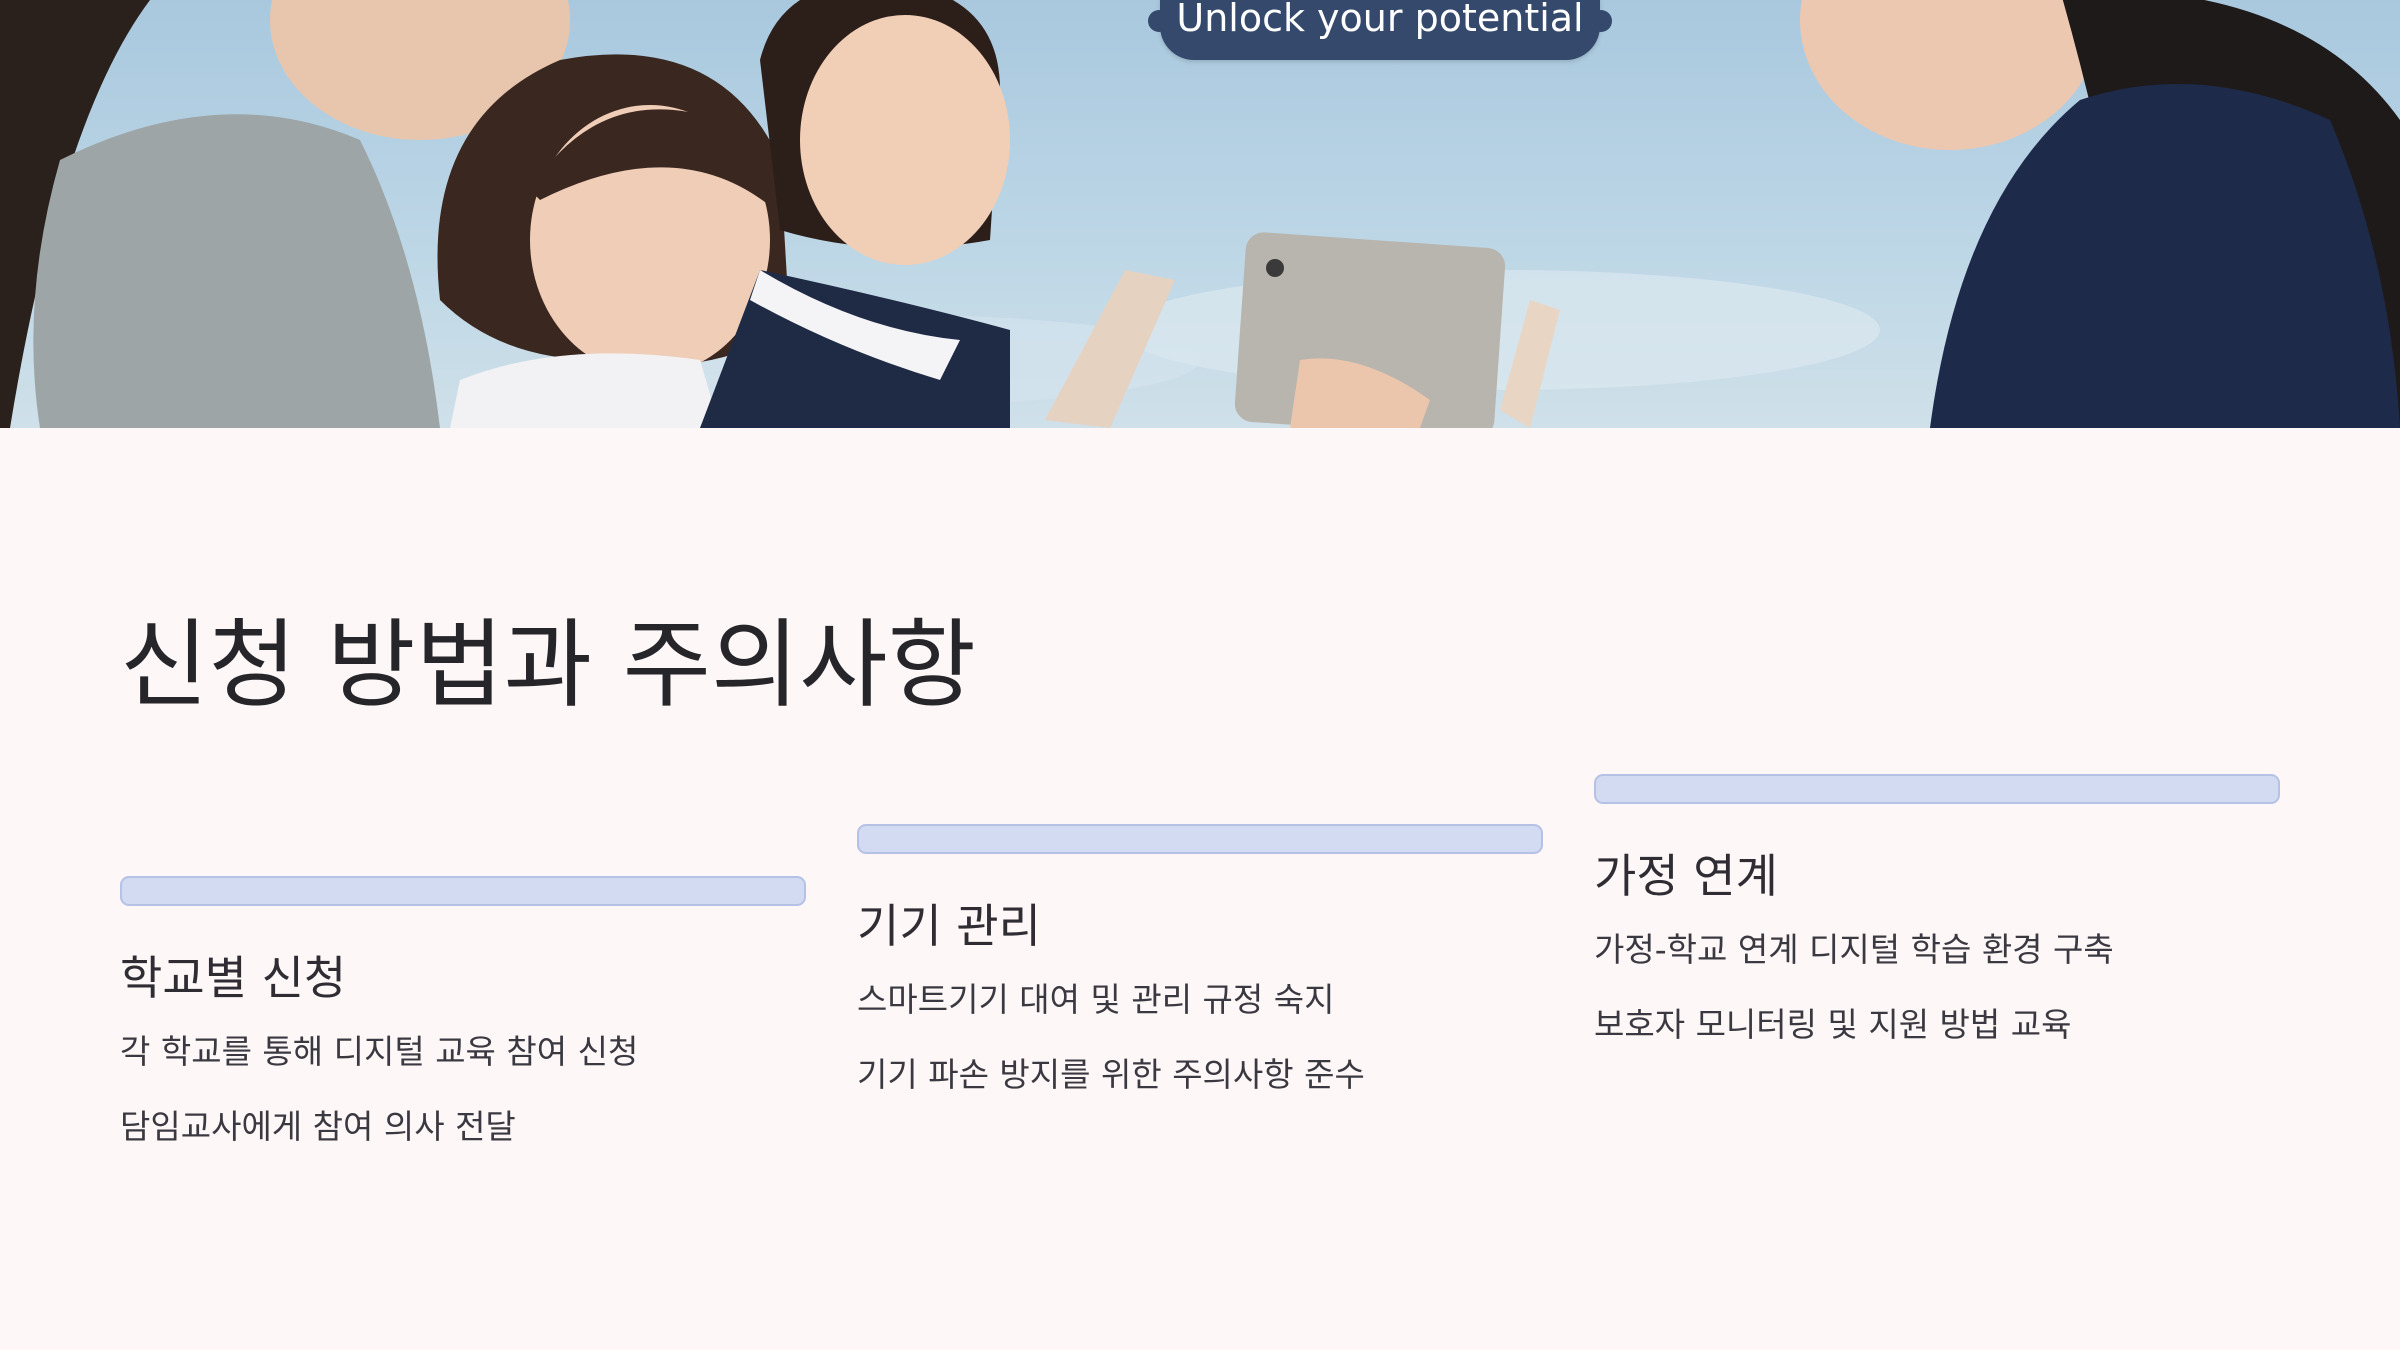  Describe the element at coordinates (2100, 214) in the screenshot. I see `adult-right-figure` at that location.